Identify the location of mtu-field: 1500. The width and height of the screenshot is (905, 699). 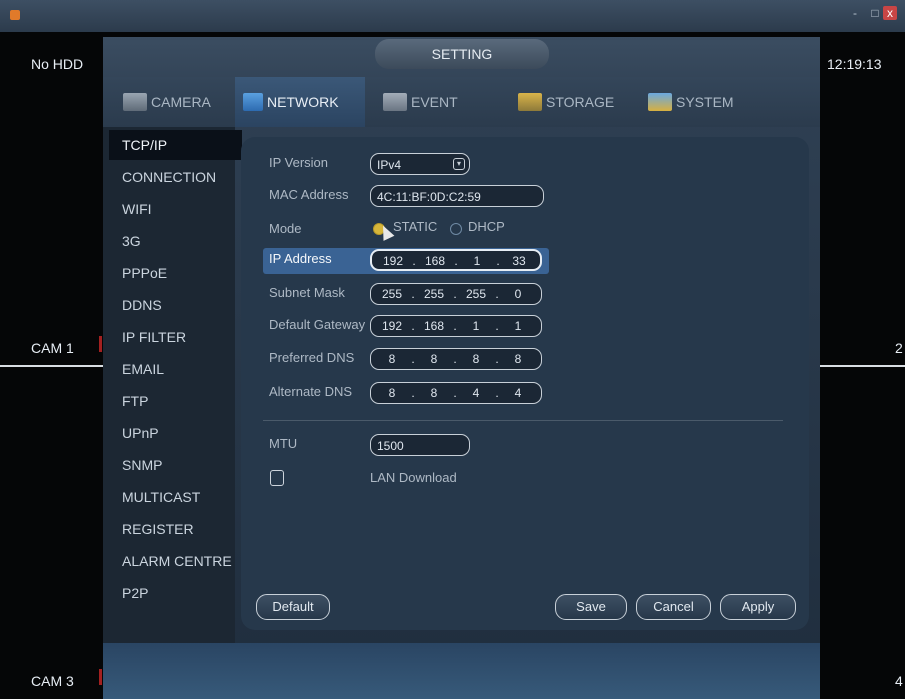
(420, 445).